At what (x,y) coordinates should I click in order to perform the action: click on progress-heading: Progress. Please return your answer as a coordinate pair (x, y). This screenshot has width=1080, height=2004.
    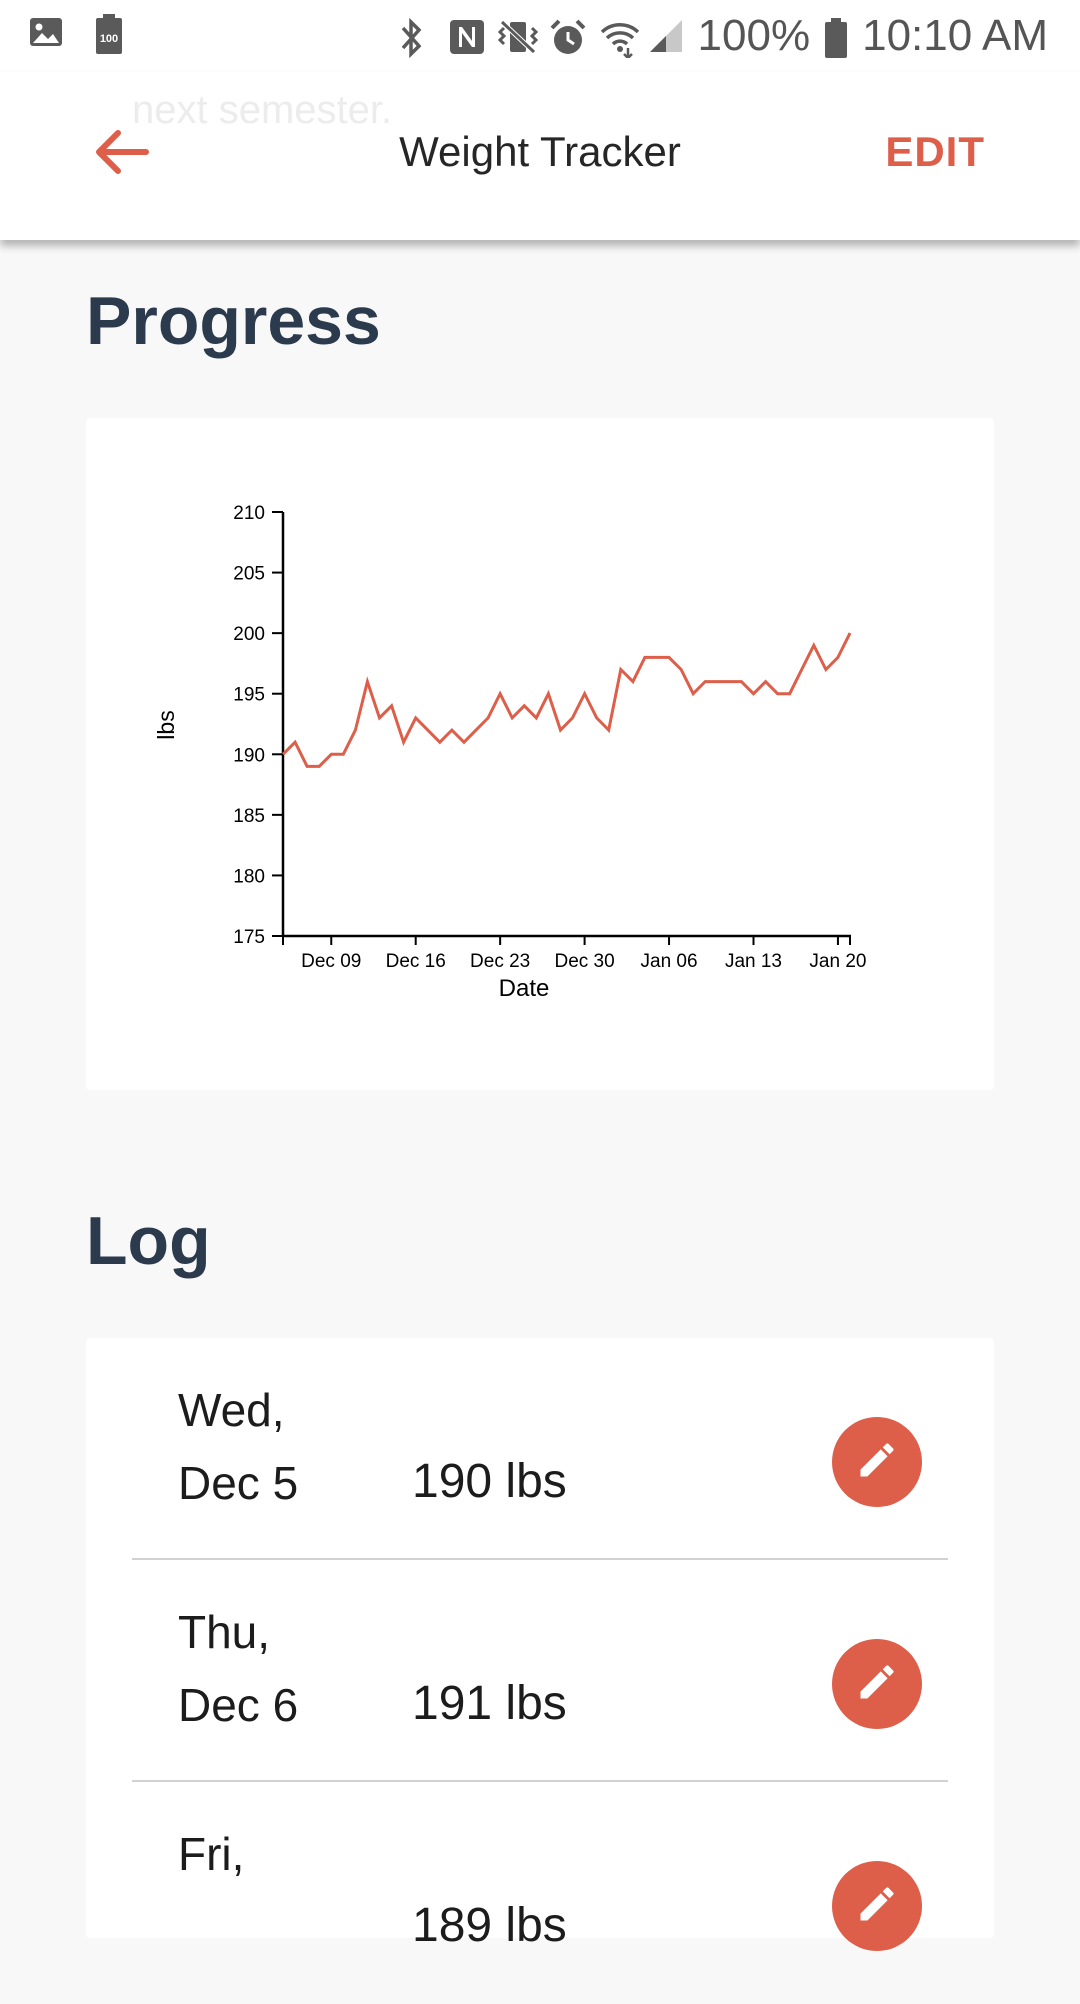
    Looking at the image, I should click on (233, 321).